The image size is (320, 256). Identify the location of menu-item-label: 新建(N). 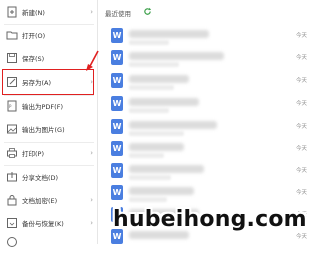
(33, 13).